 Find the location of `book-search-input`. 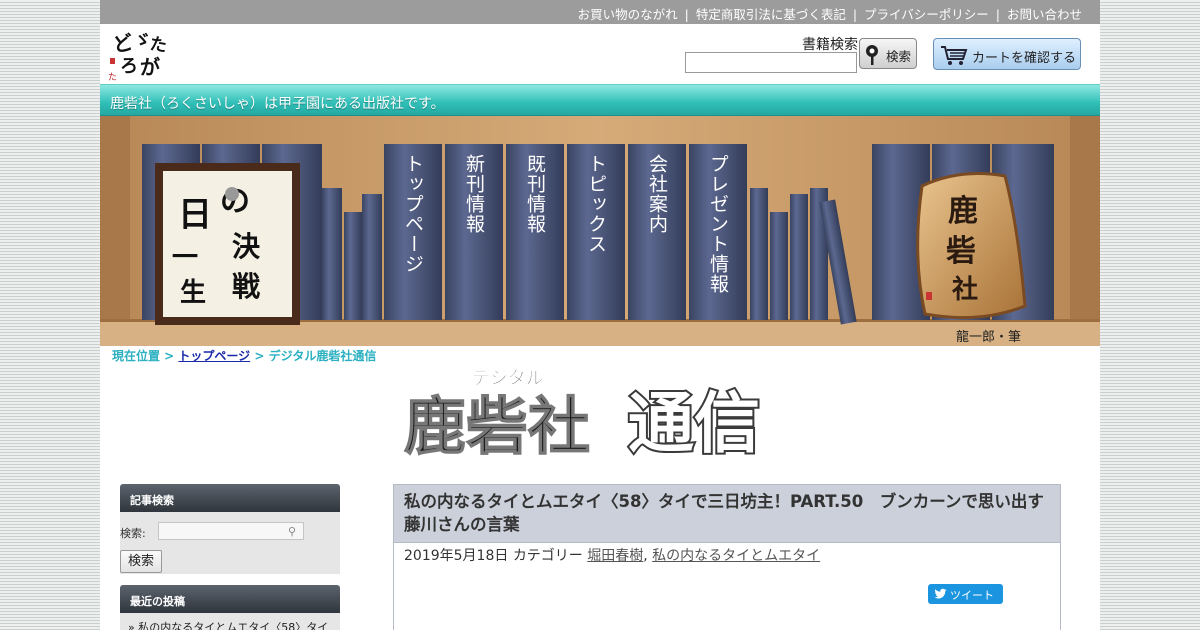

book-search-input is located at coordinates (771, 62).